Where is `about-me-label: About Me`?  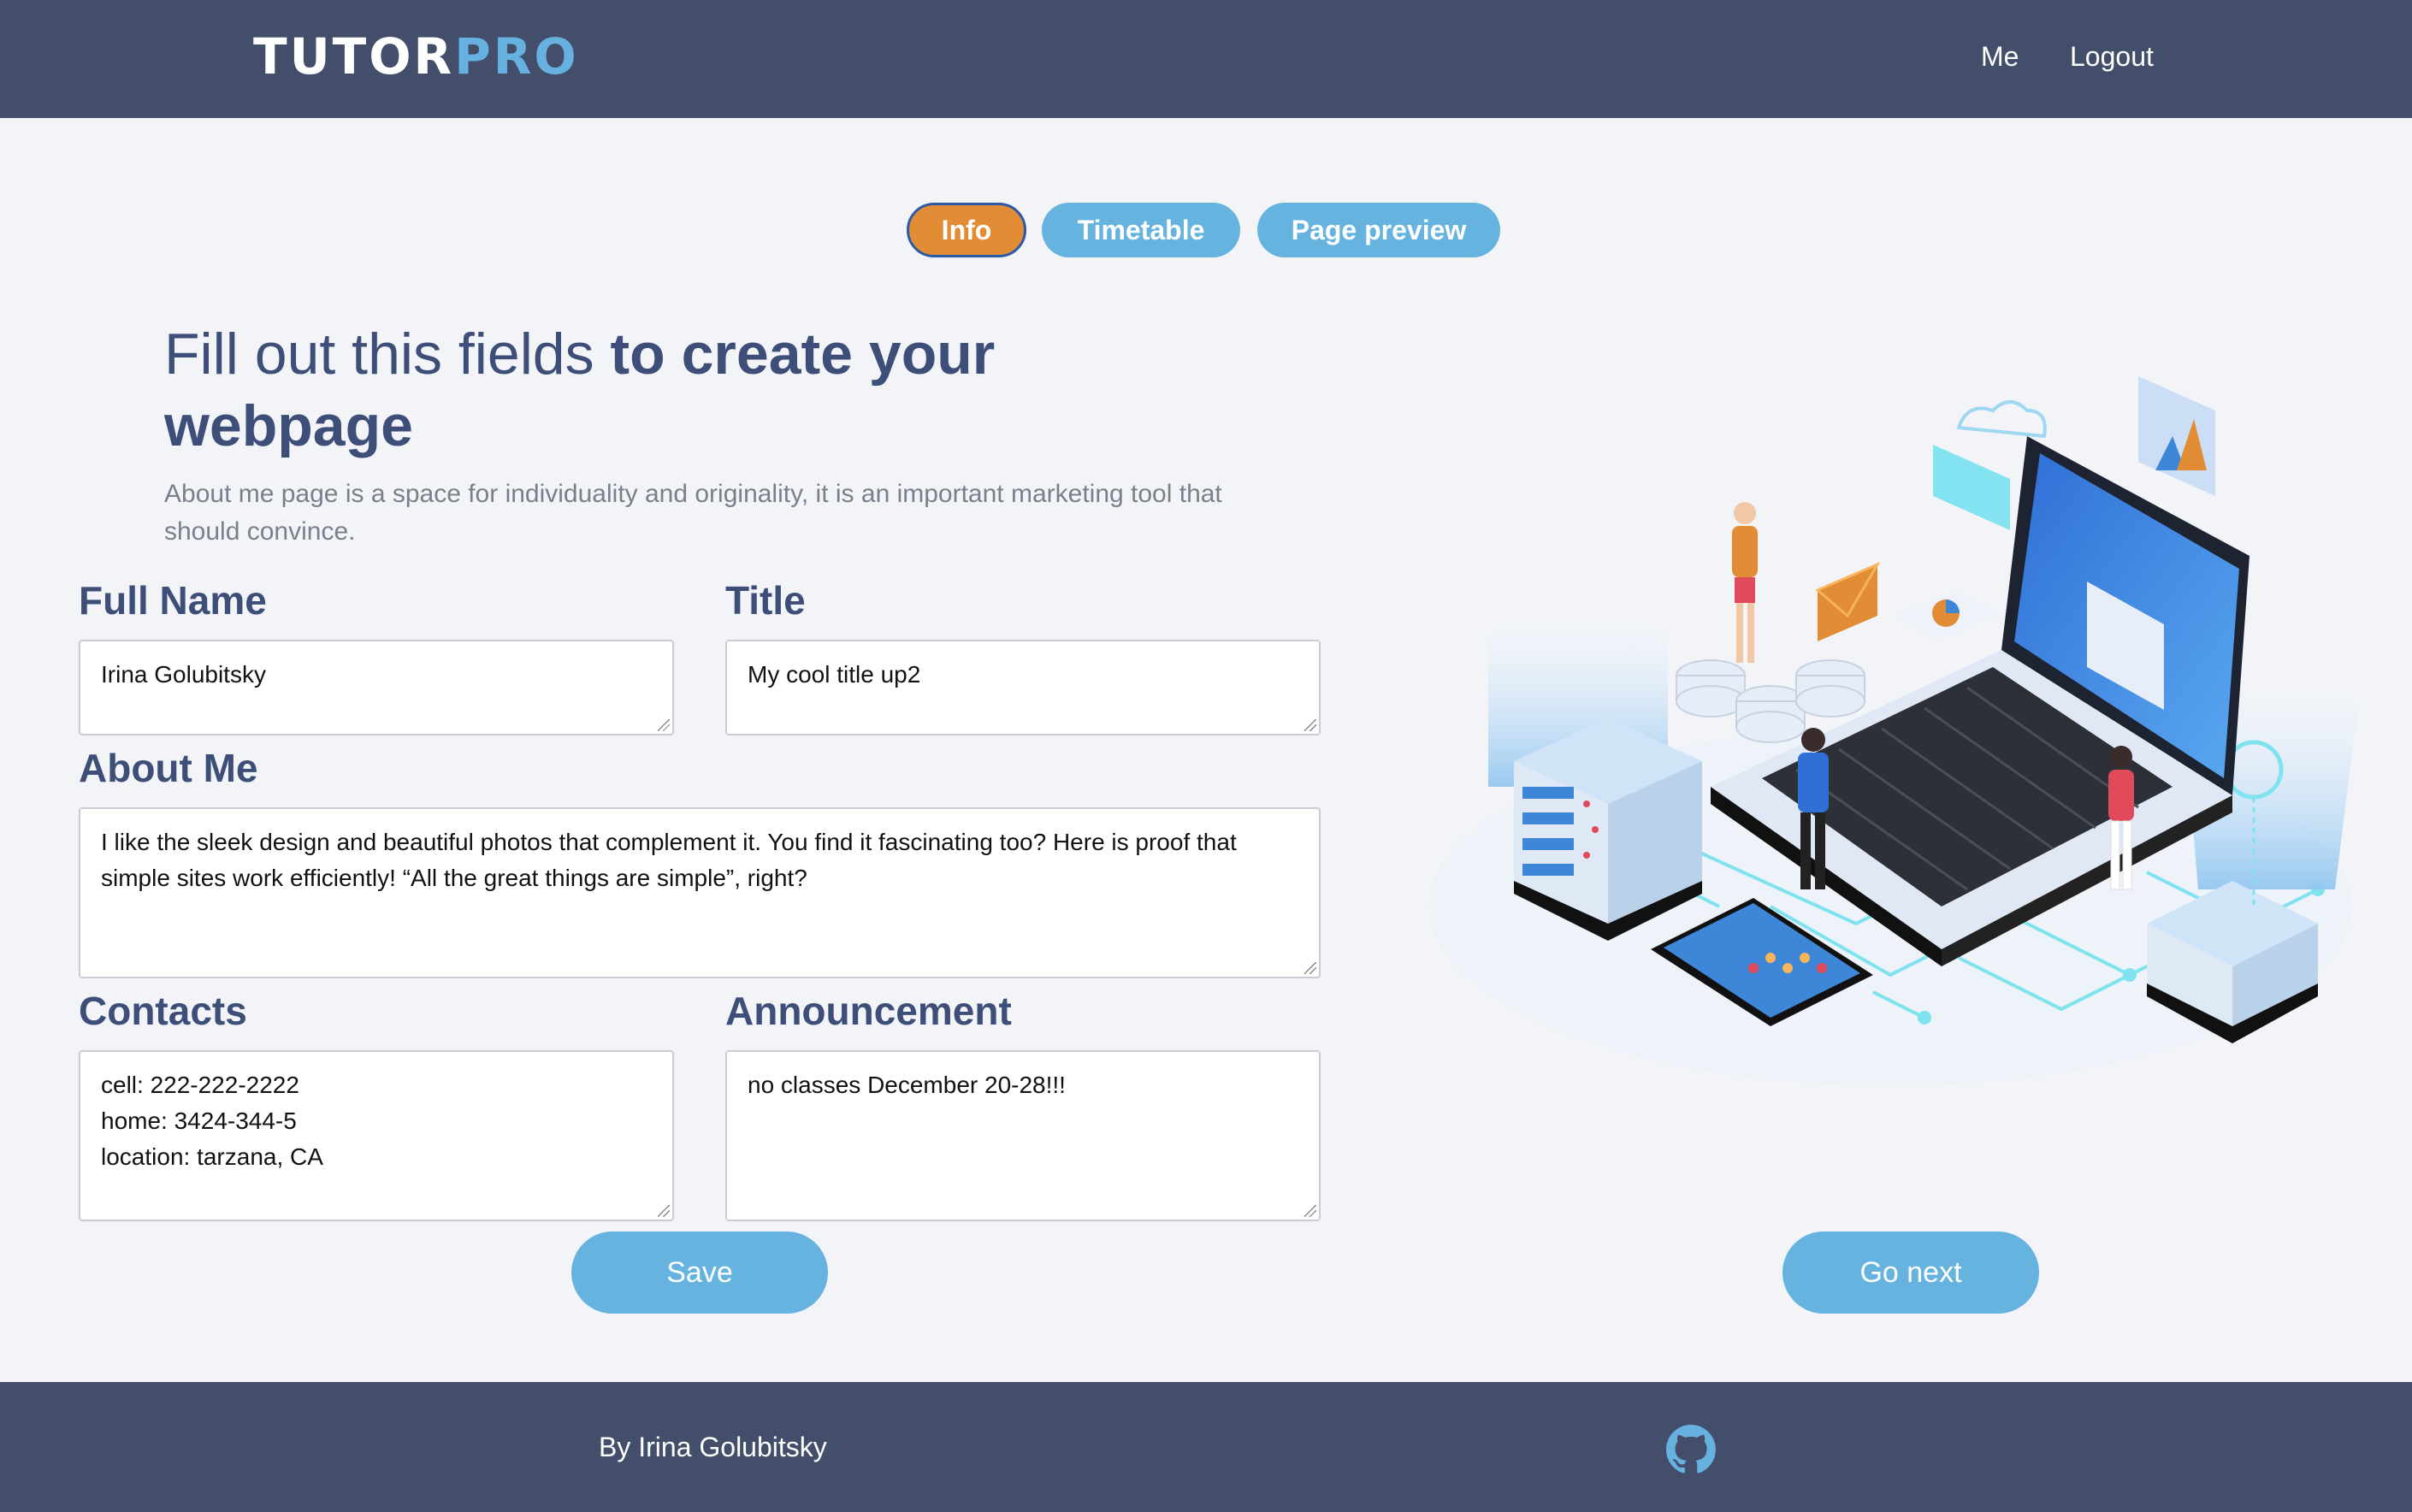 about-me-label: About Me is located at coordinates (168, 768).